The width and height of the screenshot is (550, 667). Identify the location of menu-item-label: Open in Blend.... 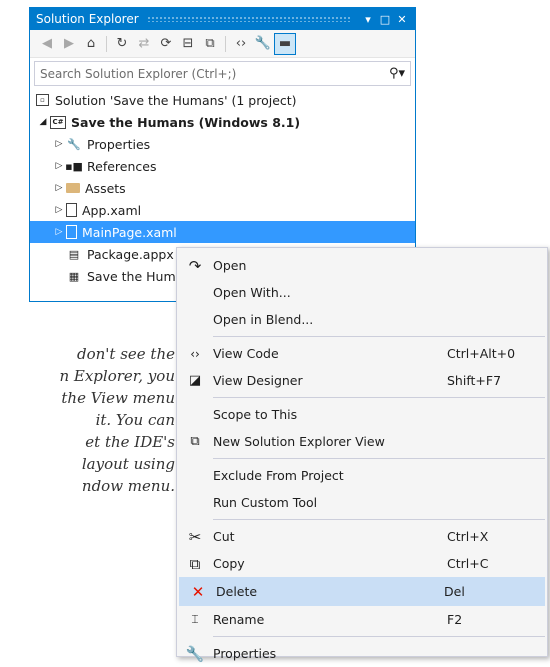
(263, 319).